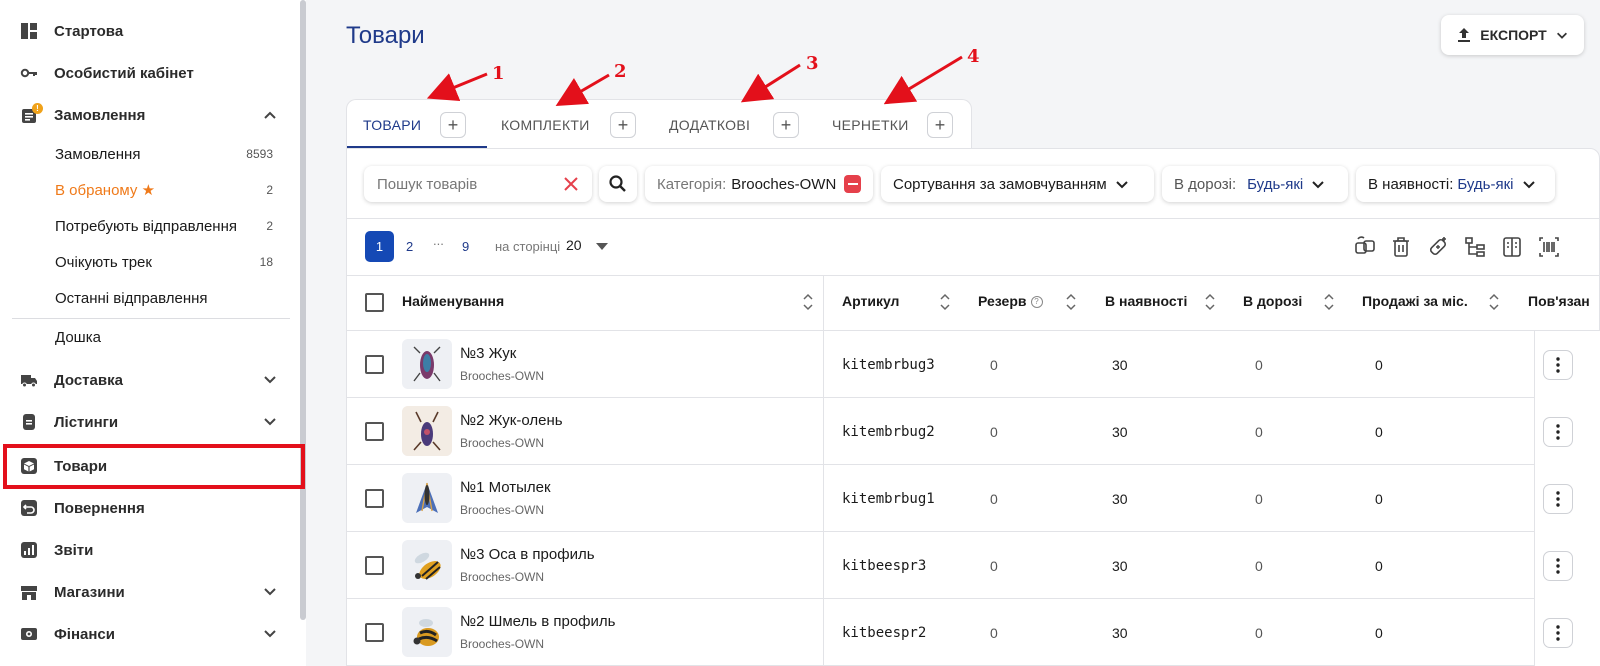  Describe the element at coordinates (527, 554) in the screenshot. I see `product-name: №3 Оса в профиль` at that location.